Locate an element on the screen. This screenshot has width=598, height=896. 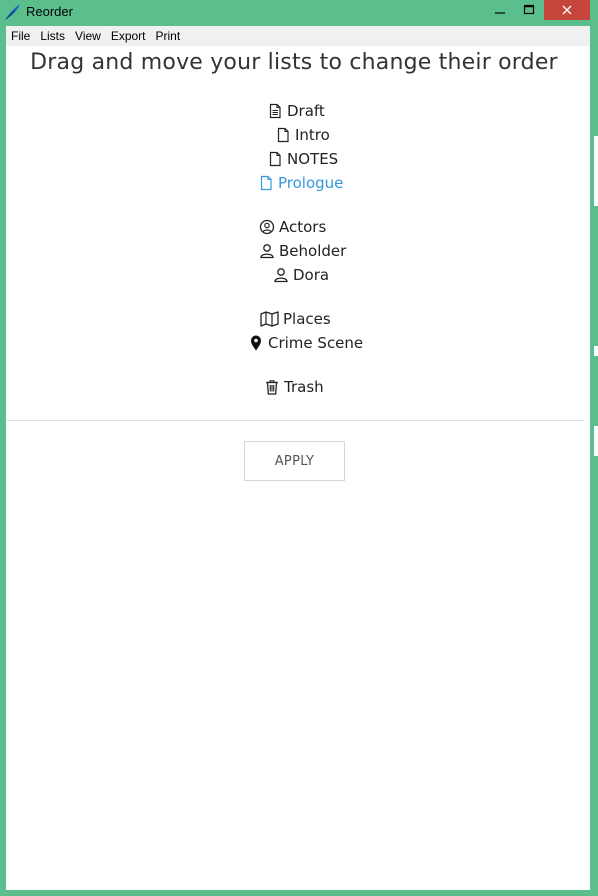
file-text-icon is located at coordinates (275, 111).